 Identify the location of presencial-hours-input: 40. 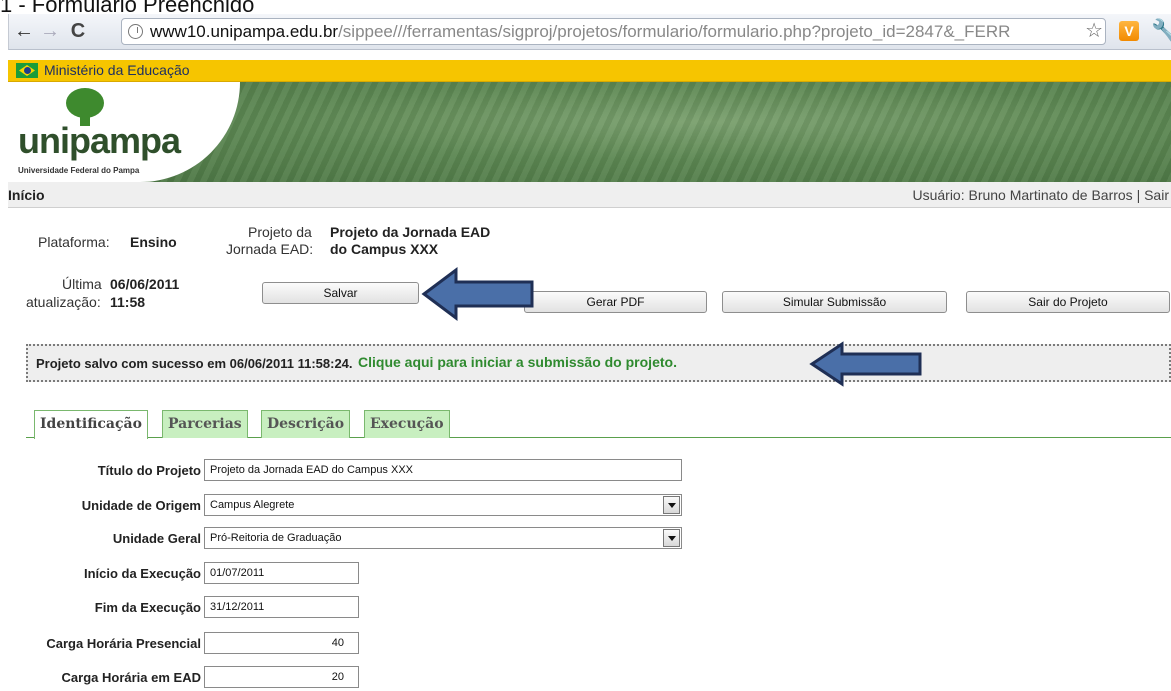
(281, 643).